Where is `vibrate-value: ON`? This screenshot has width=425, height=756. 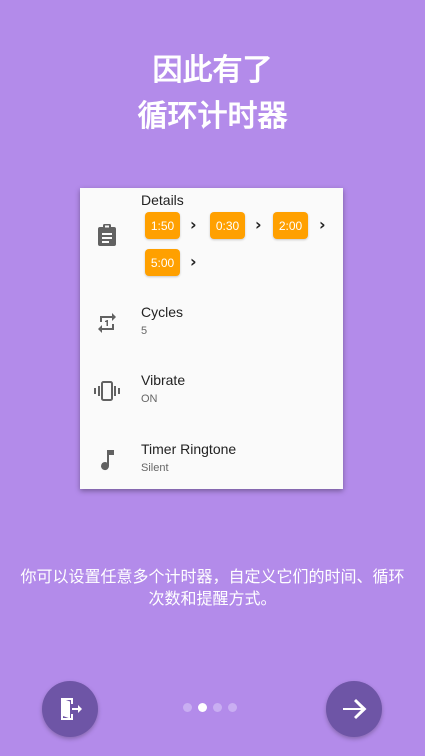 vibrate-value: ON is located at coordinates (149, 399).